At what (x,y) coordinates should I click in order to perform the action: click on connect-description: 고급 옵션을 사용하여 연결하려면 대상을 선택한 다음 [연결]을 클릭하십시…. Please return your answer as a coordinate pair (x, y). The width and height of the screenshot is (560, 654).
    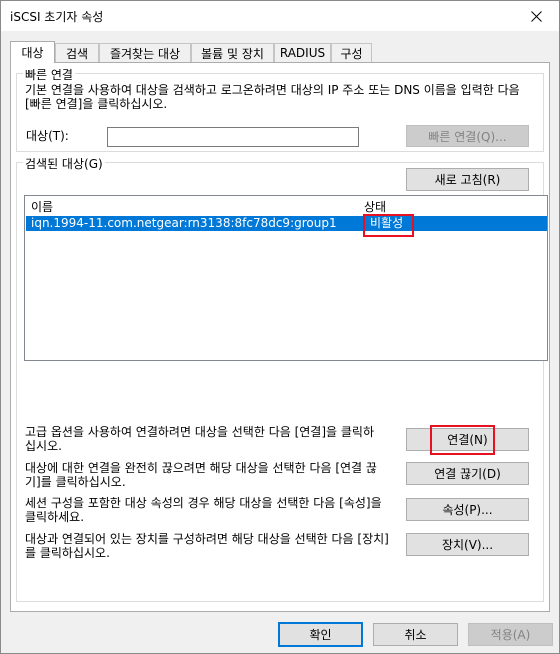
    Looking at the image, I should click on (200, 439).